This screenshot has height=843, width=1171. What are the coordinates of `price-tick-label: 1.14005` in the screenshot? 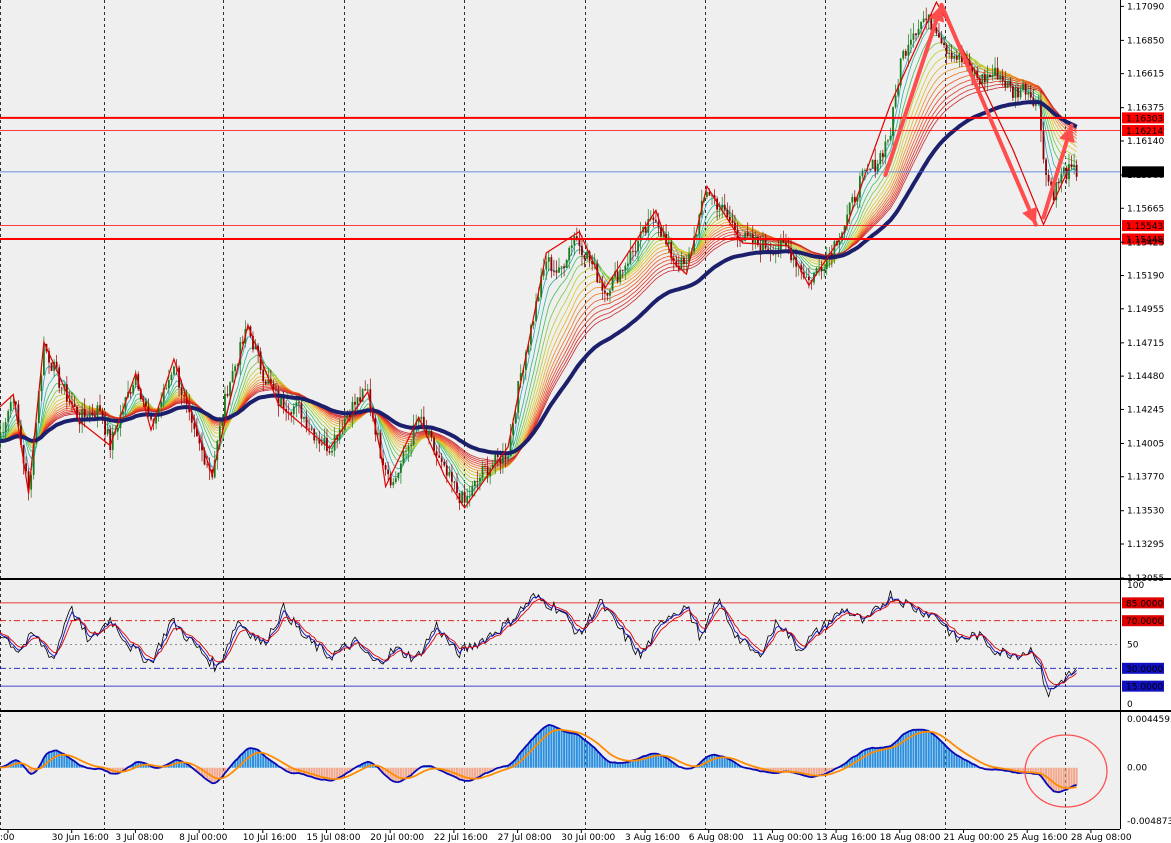 It's located at (1145, 444).